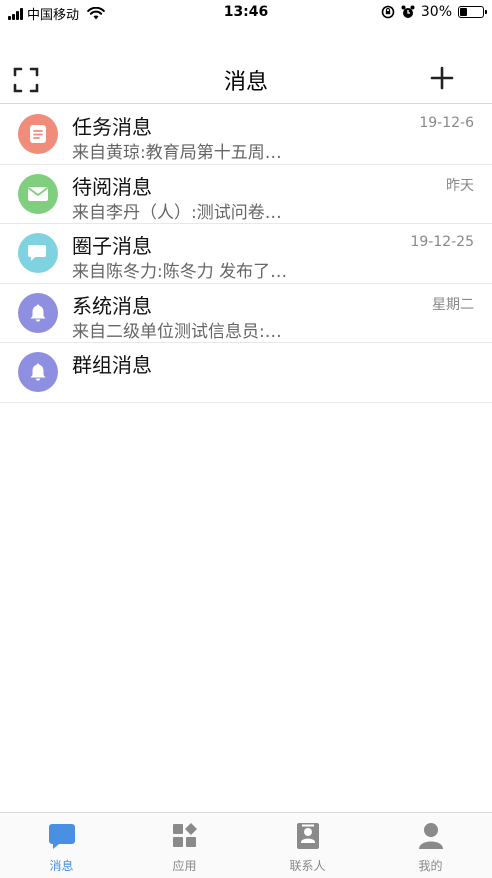 The image size is (492, 878). Describe the element at coordinates (38, 253) in the screenshot. I see `chat-icon` at that location.